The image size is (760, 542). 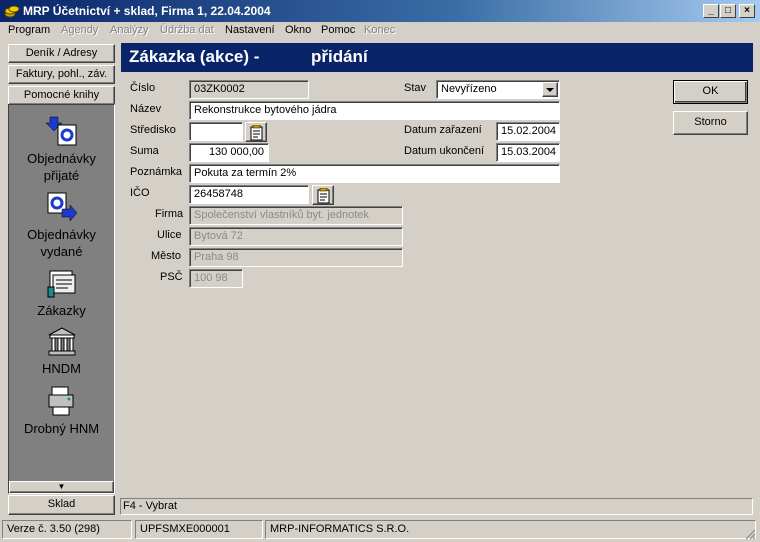 I want to click on datum-ukonceni-field: 15.03.2004, so click(x=528, y=152).